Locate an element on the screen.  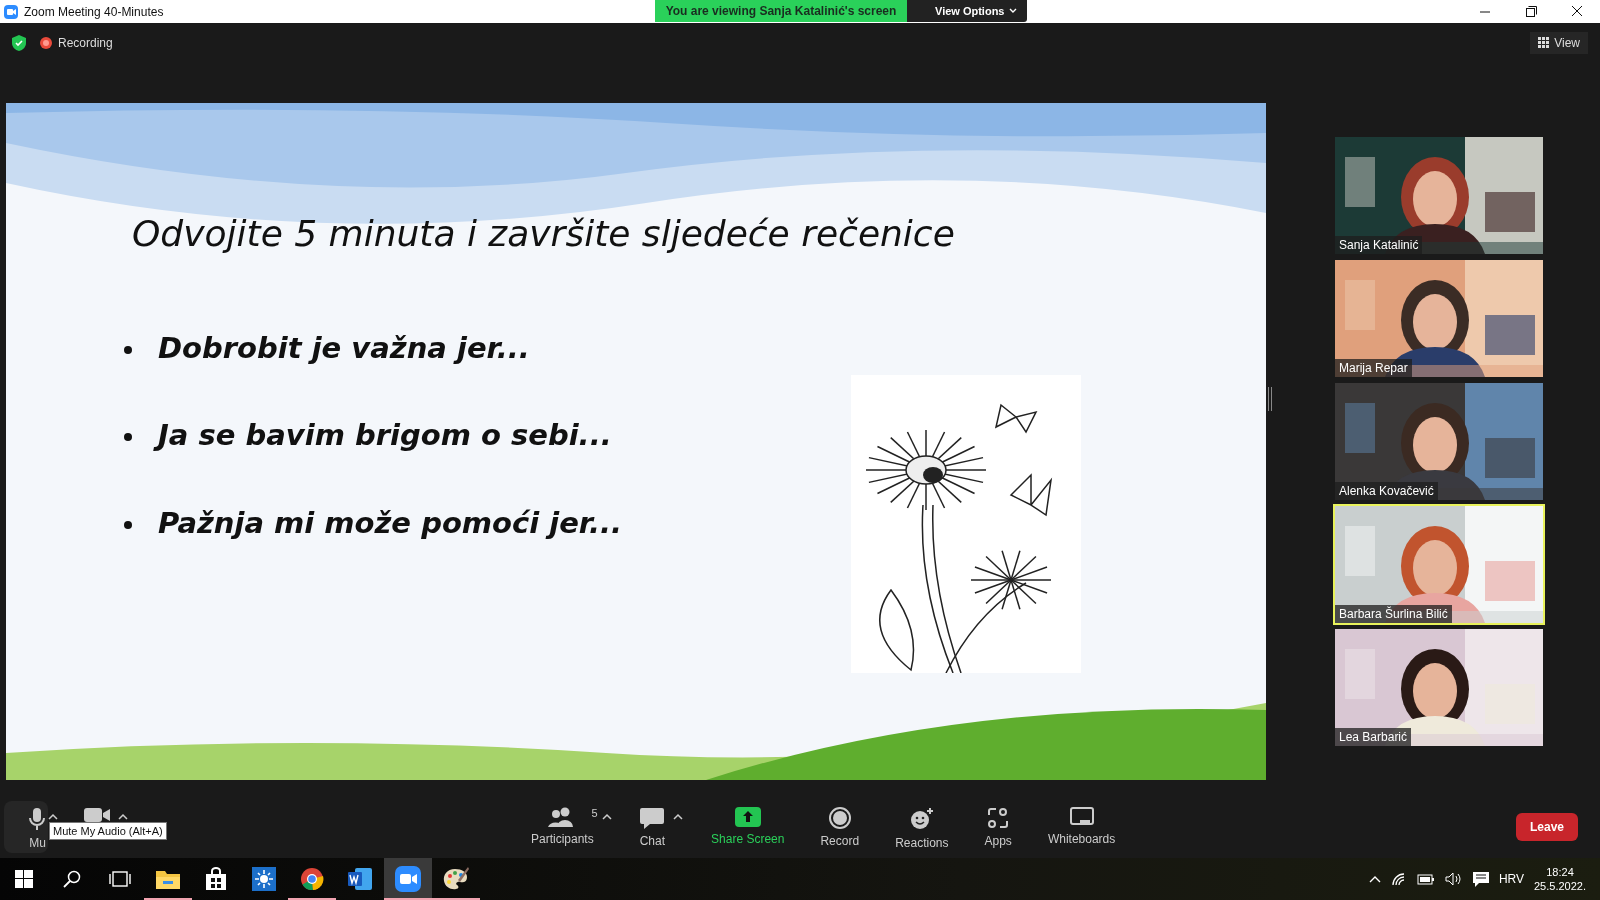
participant-name: Lea Barbarić is located at coordinates (1373, 737).